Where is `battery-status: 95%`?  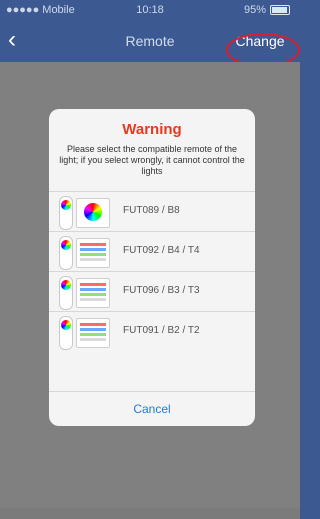
battery-status: 95% is located at coordinates (267, 10).